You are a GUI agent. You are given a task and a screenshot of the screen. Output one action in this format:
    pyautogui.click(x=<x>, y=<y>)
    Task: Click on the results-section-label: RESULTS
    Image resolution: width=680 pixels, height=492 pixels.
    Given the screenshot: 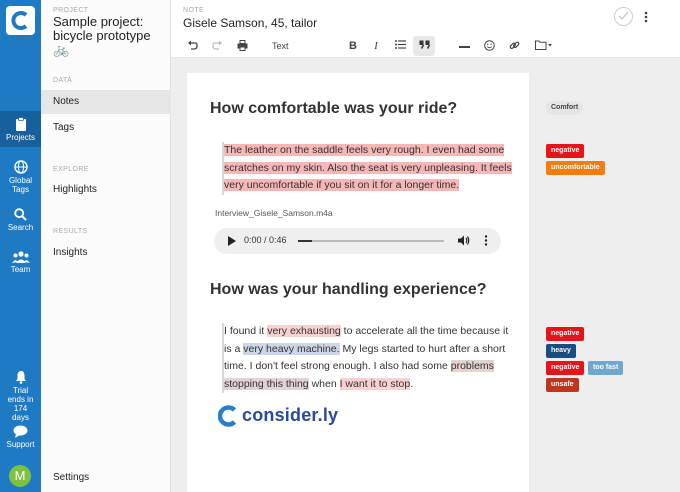 What is the action you would take?
    pyautogui.click(x=70, y=231)
    